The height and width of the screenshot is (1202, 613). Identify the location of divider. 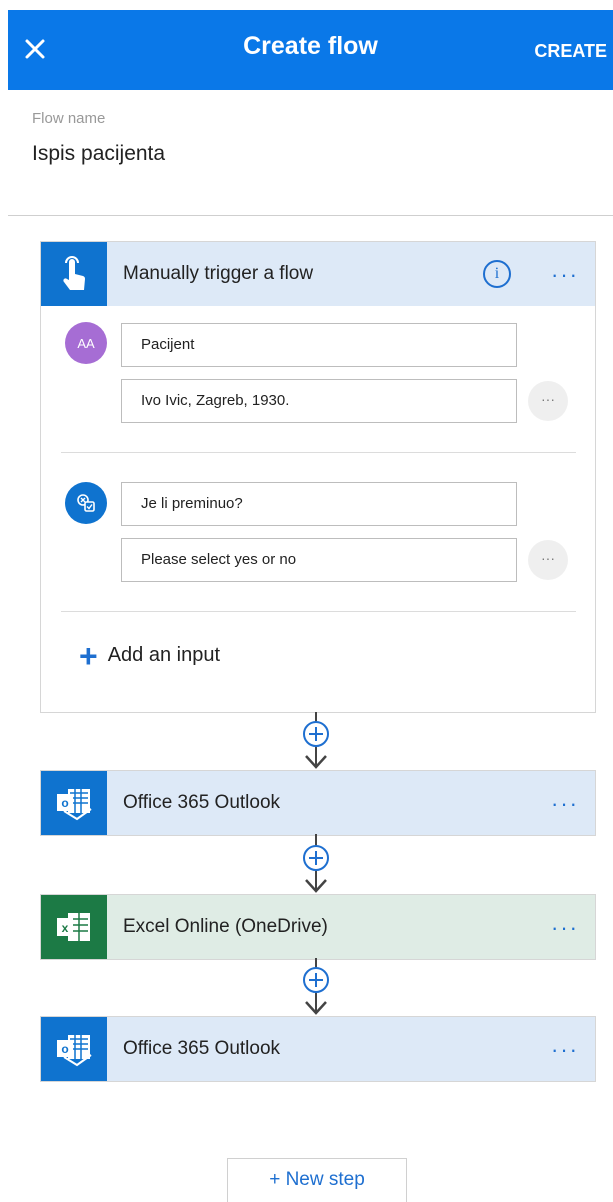
(310, 215).